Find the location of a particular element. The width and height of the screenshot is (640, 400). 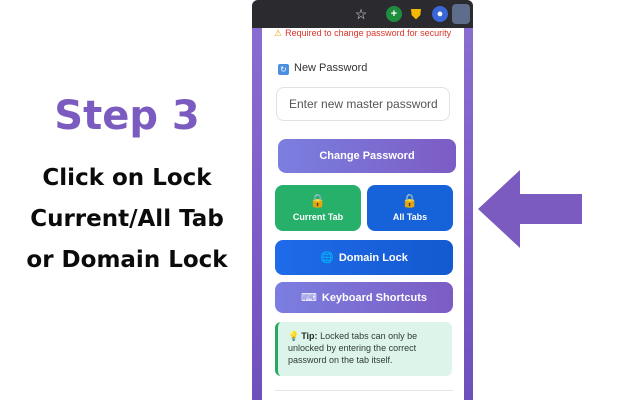

keyboard-shortcuts-button: ⌨ Keyboard Shortcuts is located at coordinates (364, 297).